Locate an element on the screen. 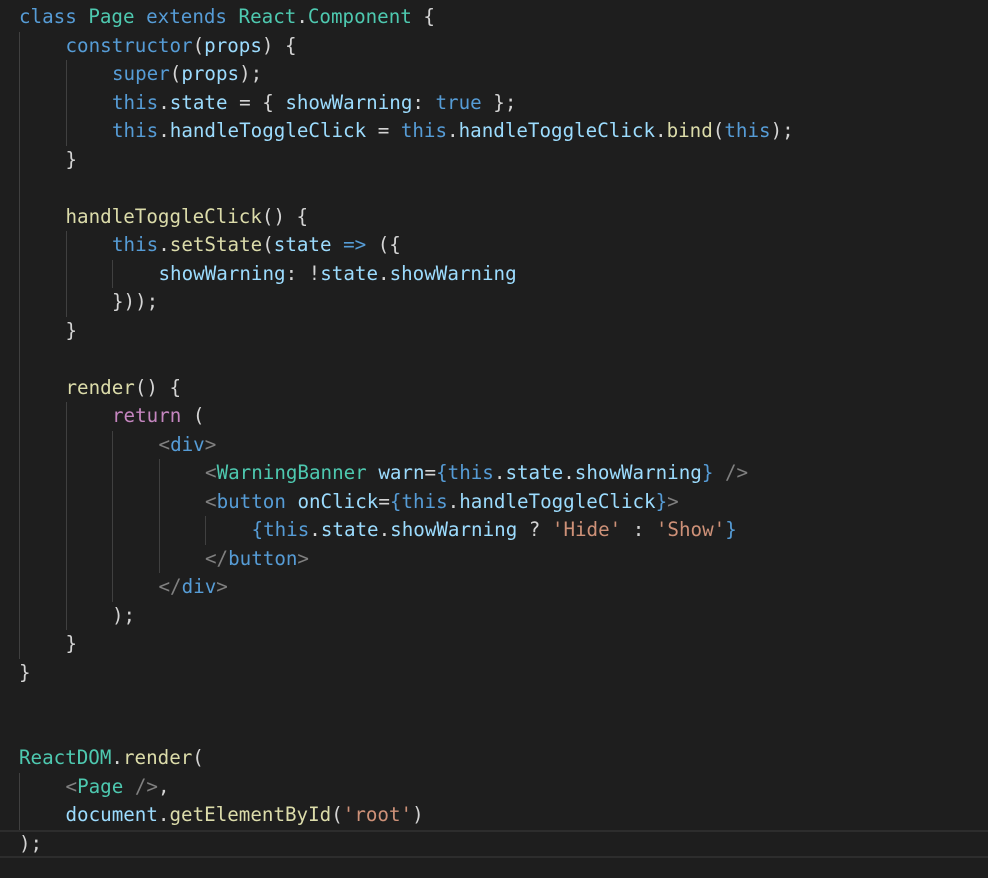 Image resolution: width=988 pixels, height=878 pixels. code-line: ReactDOM.render( is located at coordinates (111, 758).